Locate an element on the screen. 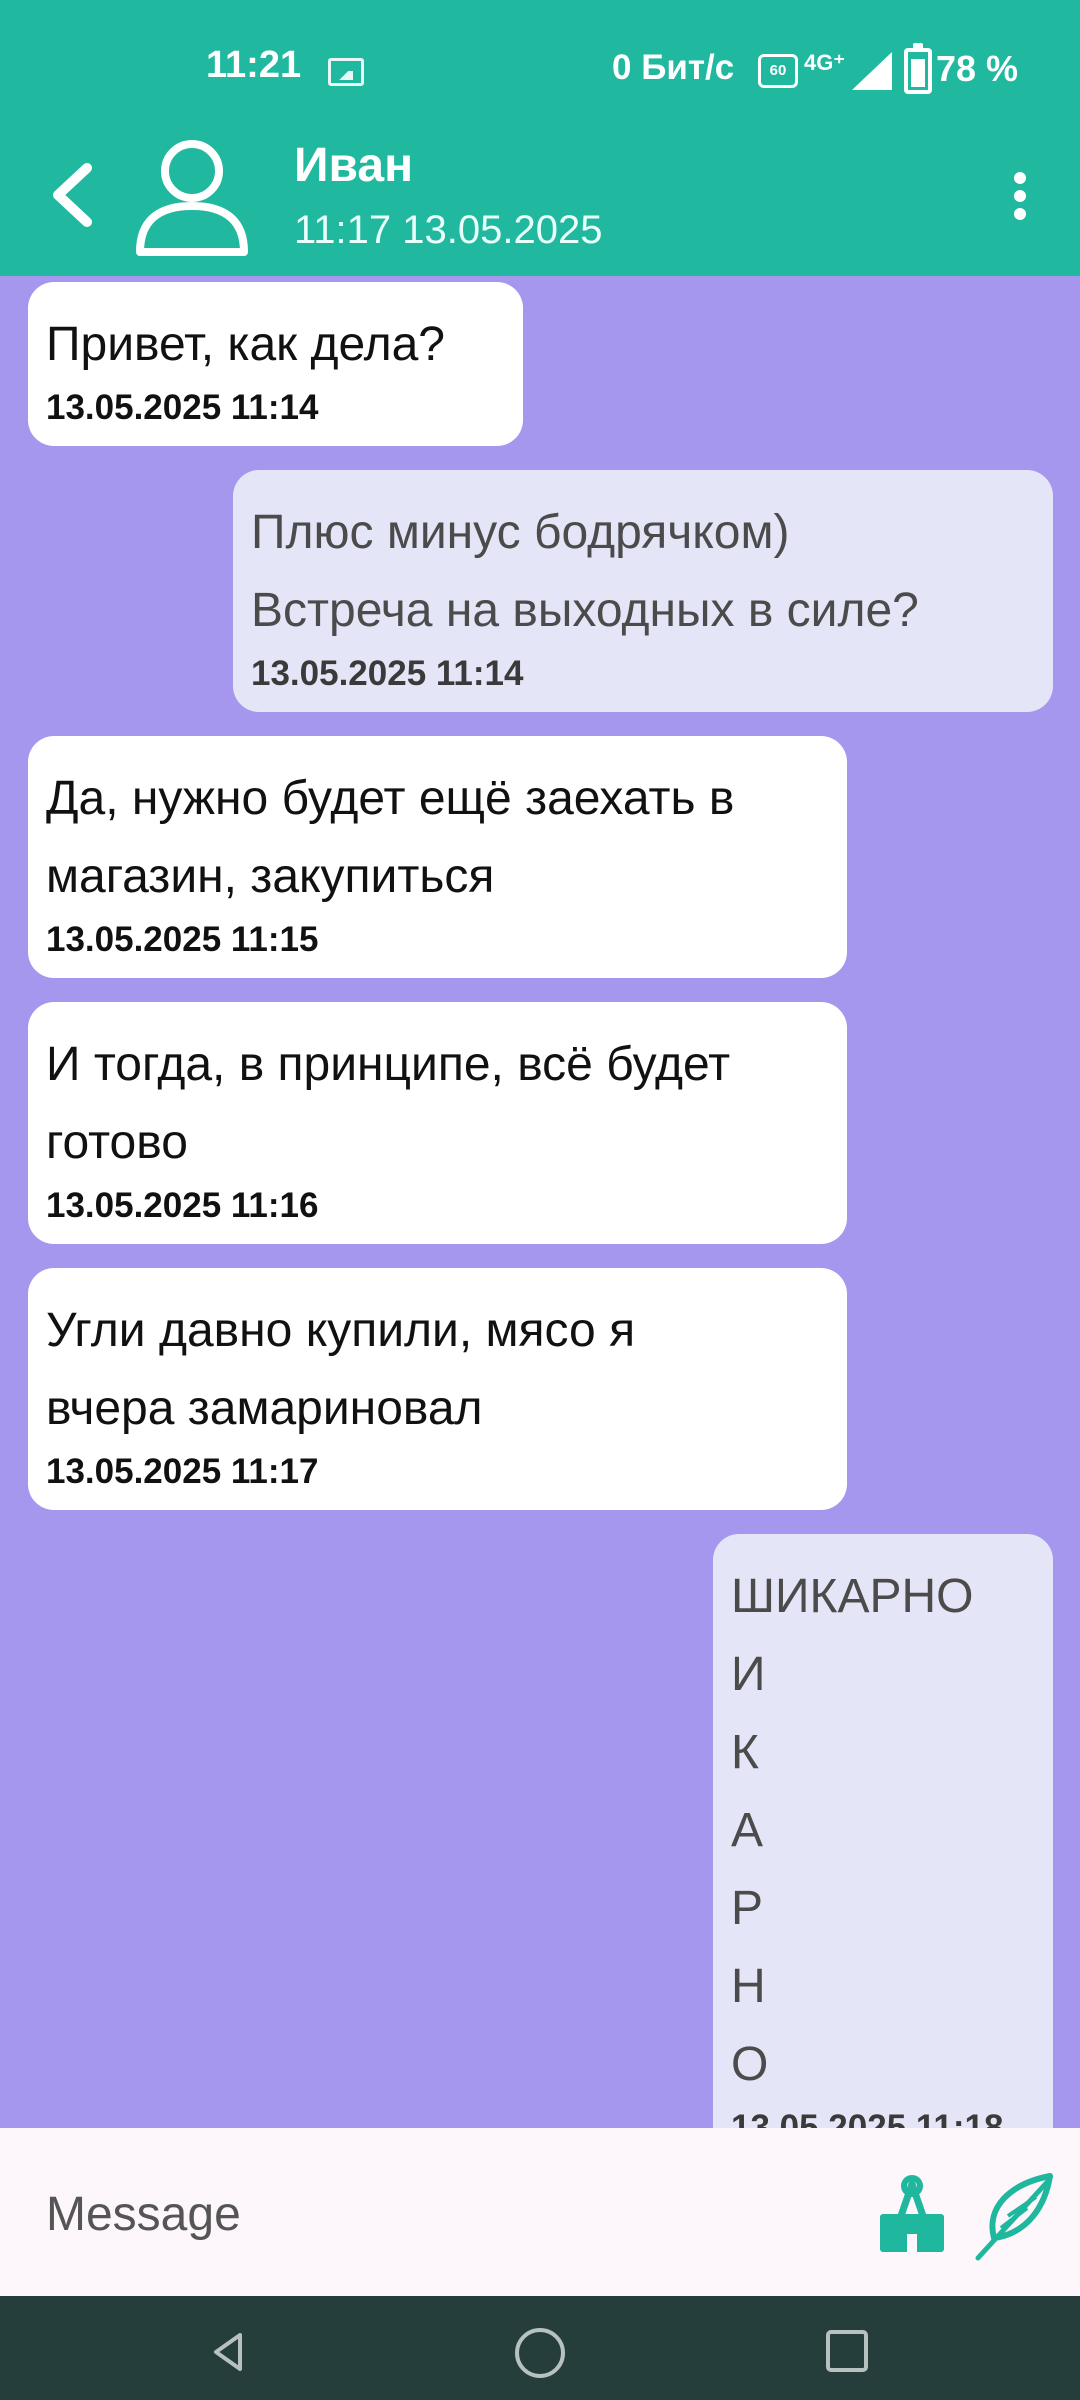  user-icon is located at coordinates (192, 198).